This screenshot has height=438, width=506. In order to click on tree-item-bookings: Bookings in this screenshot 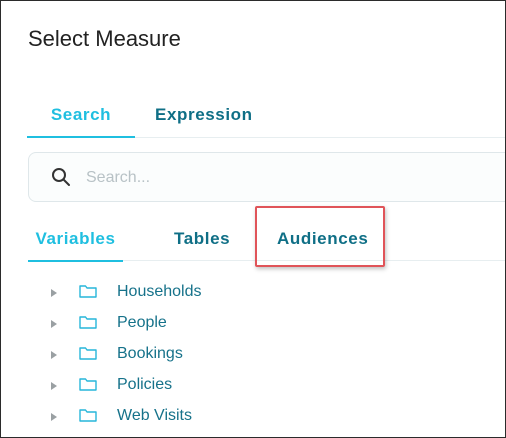, I will do `click(169, 356)`.